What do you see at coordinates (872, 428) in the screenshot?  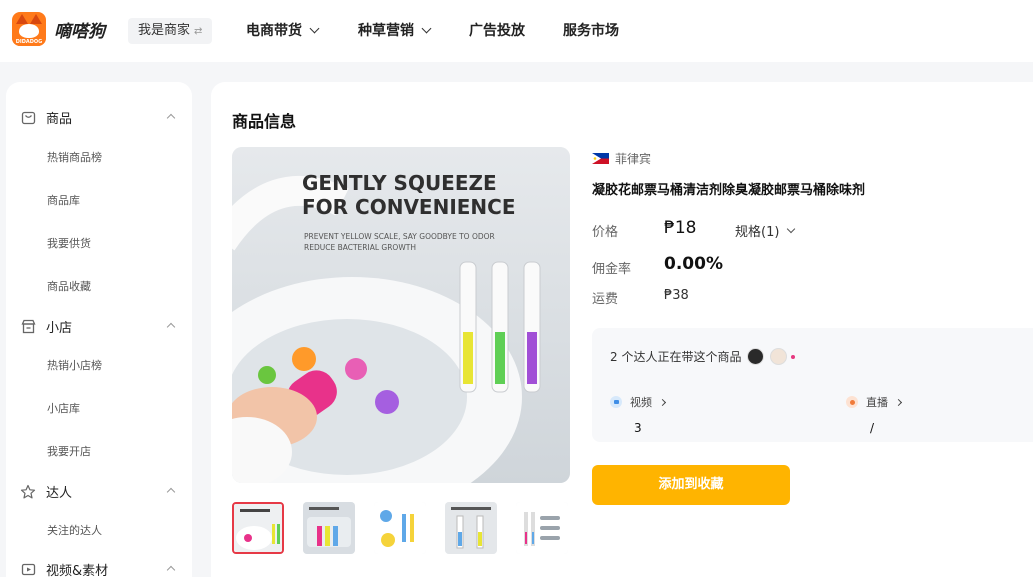 I see `live-count: /` at bounding box center [872, 428].